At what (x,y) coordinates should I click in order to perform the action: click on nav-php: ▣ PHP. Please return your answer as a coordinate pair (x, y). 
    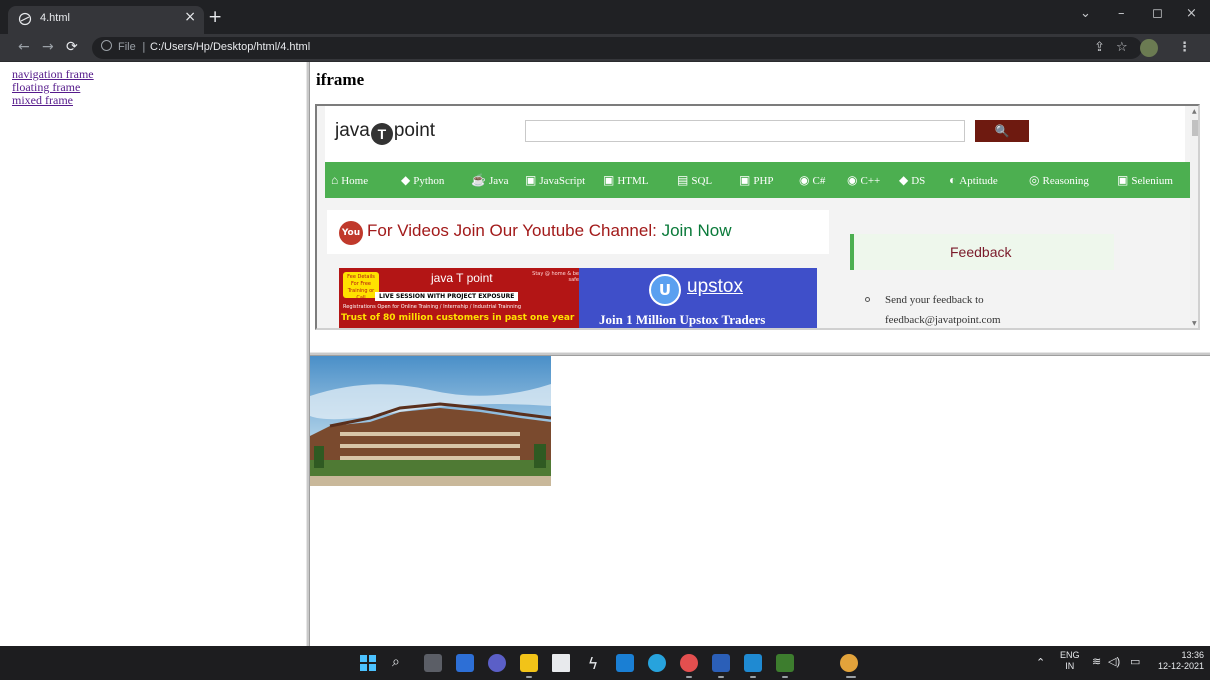
    Looking at the image, I should click on (756, 180).